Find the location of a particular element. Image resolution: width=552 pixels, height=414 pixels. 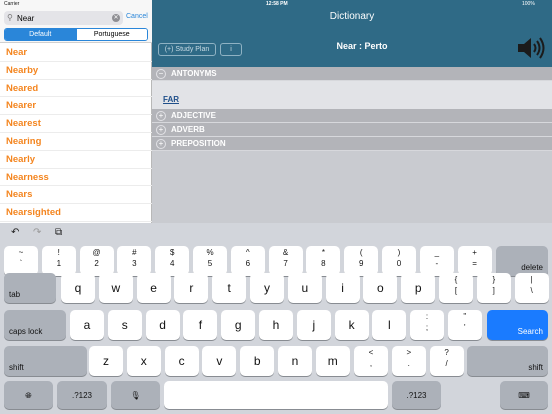

key-d: d is located at coordinates (162, 325).